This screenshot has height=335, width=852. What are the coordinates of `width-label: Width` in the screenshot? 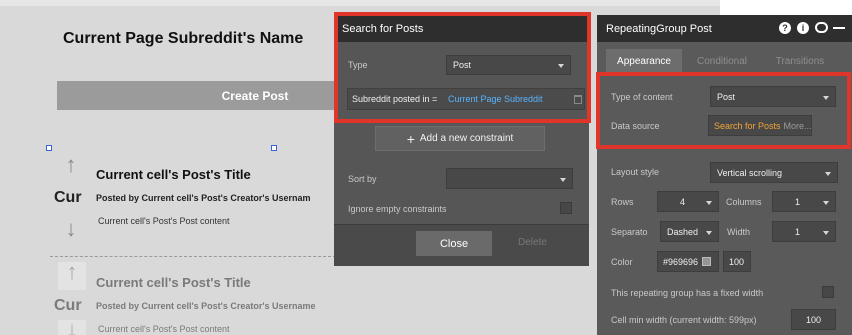 It's located at (739, 232).